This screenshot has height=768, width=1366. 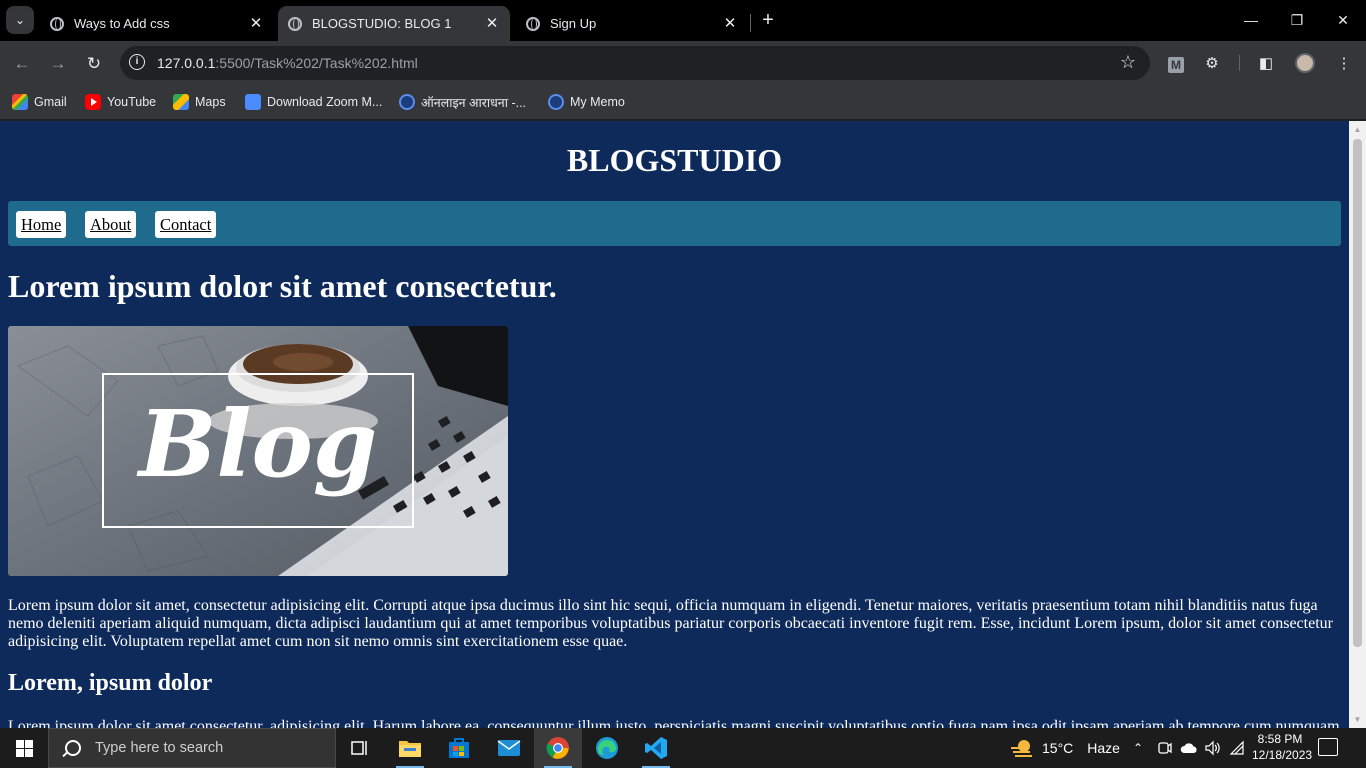 I want to click on tab-ways-to-add-css: Ways to Add css ✕, so click(x=157, y=23).